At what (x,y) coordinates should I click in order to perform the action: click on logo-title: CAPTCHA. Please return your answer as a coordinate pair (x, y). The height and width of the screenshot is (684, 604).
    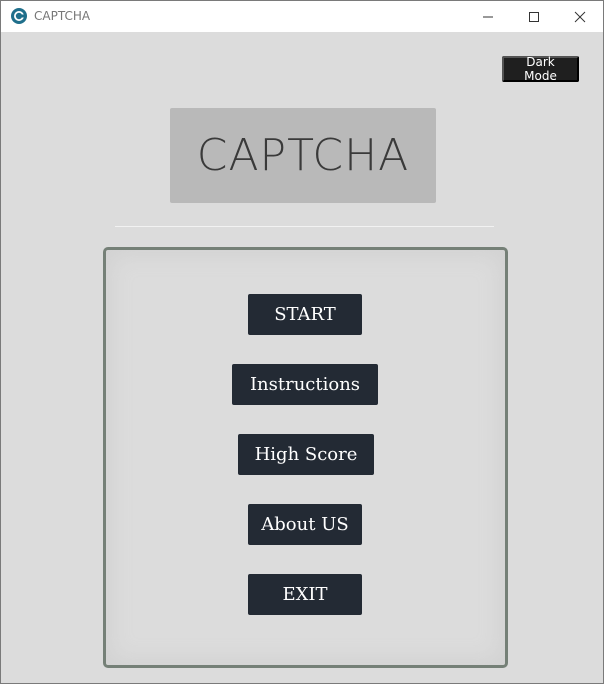
    Looking at the image, I should click on (303, 155).